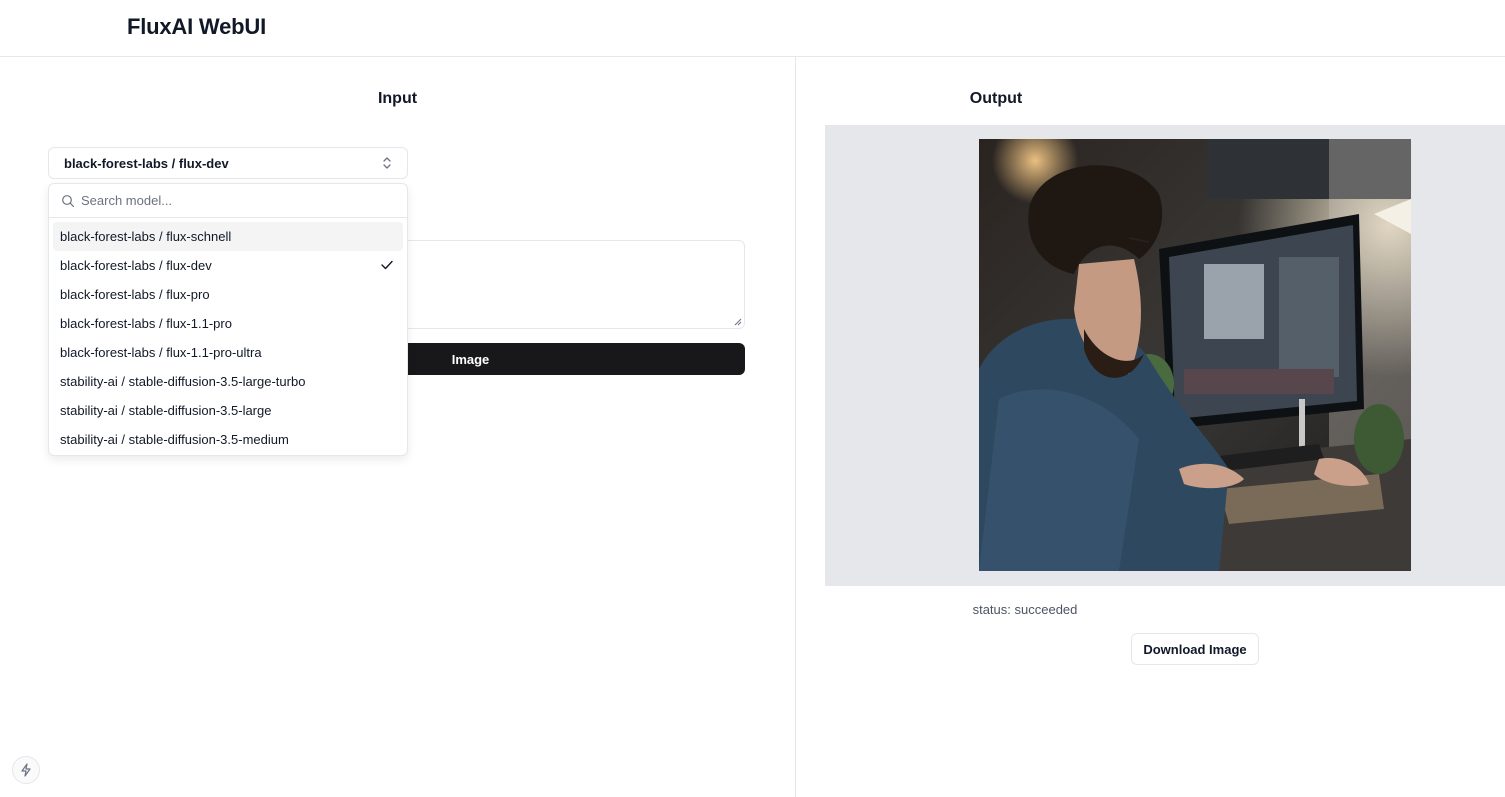 The width and height of the screenshot is (1505, 797). What do you see at coordinates (228, 265) in the screenshot?
I see `model-option: black-forest-labs / flux-dev` at bounding box center [228, 265].